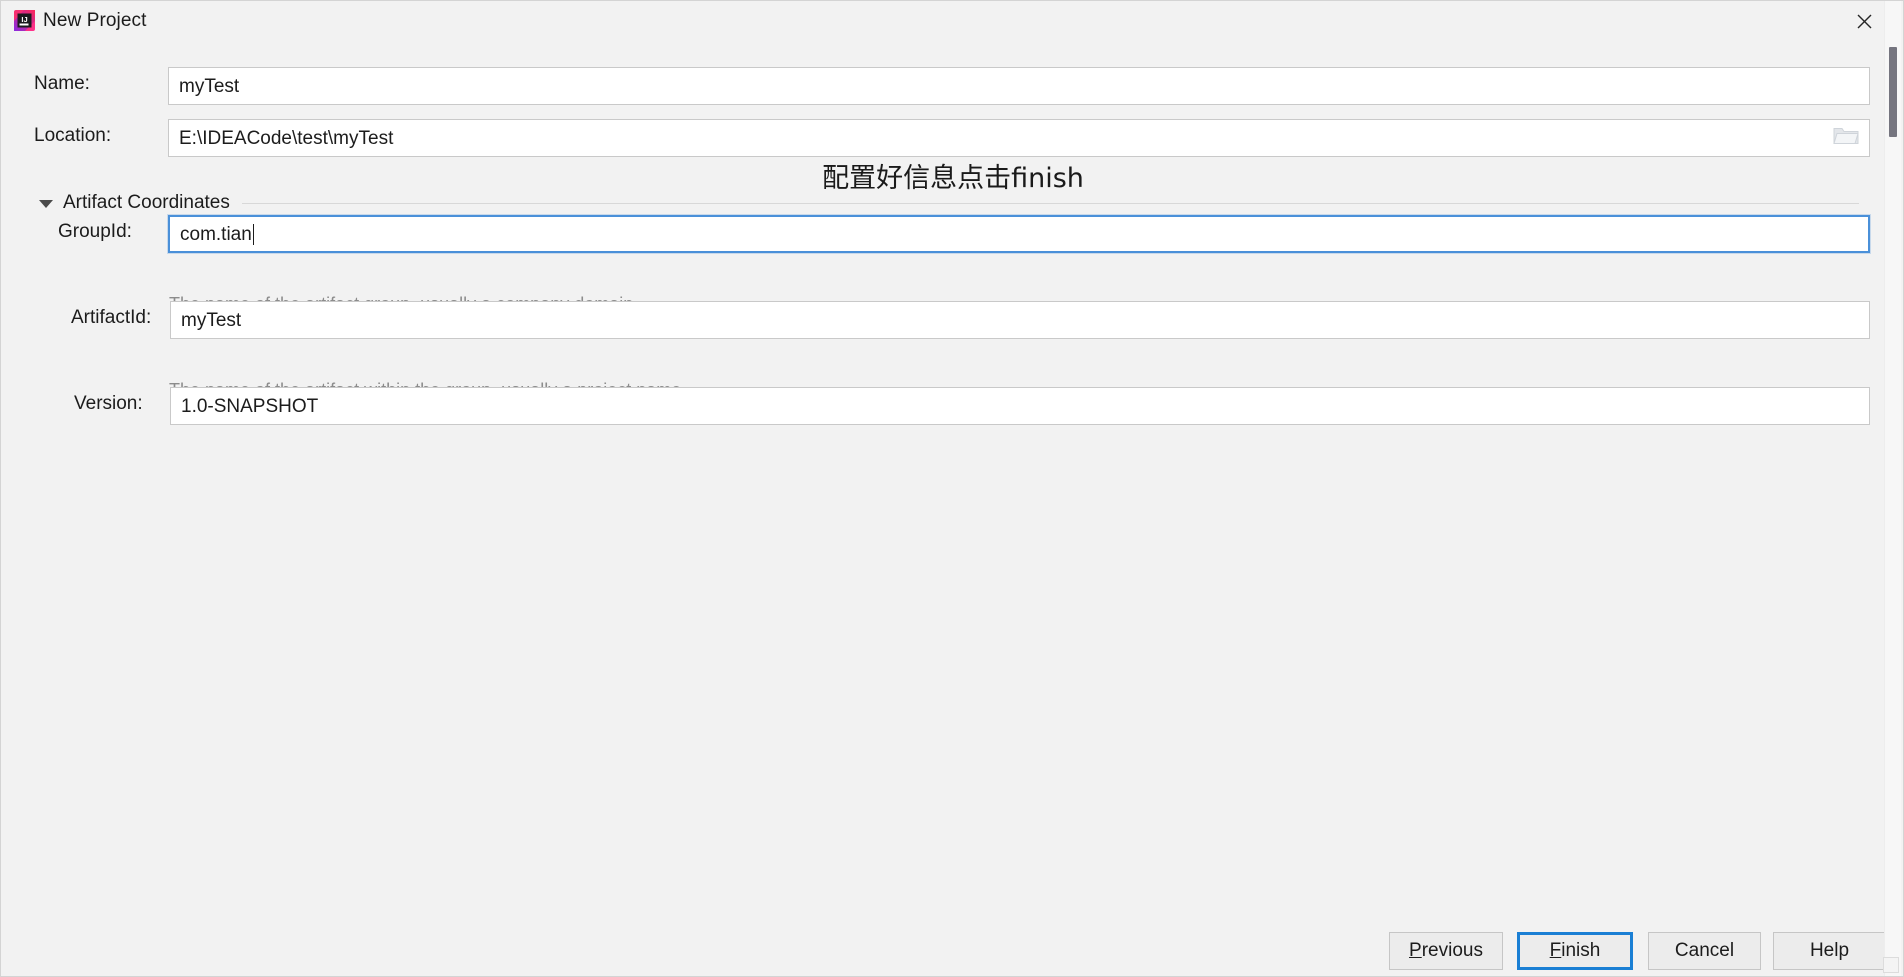  I want to click on name-input-value: myTest, so click(209, 86).